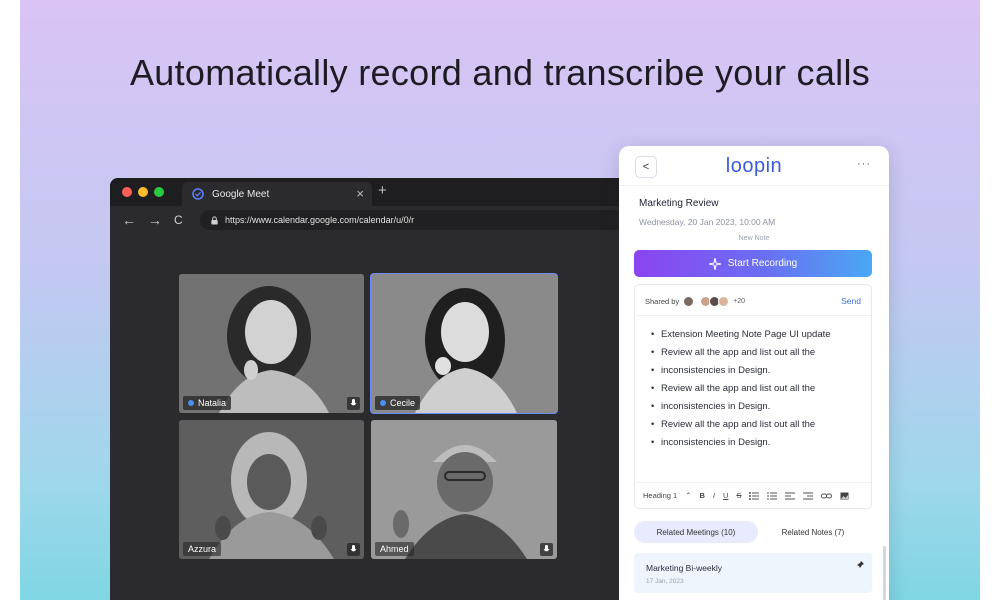 This screenshot has height=600, width=1000. Describe the element at coordinates (772, 496) in the screenshot. I see `numbered-list-icon` at that location.